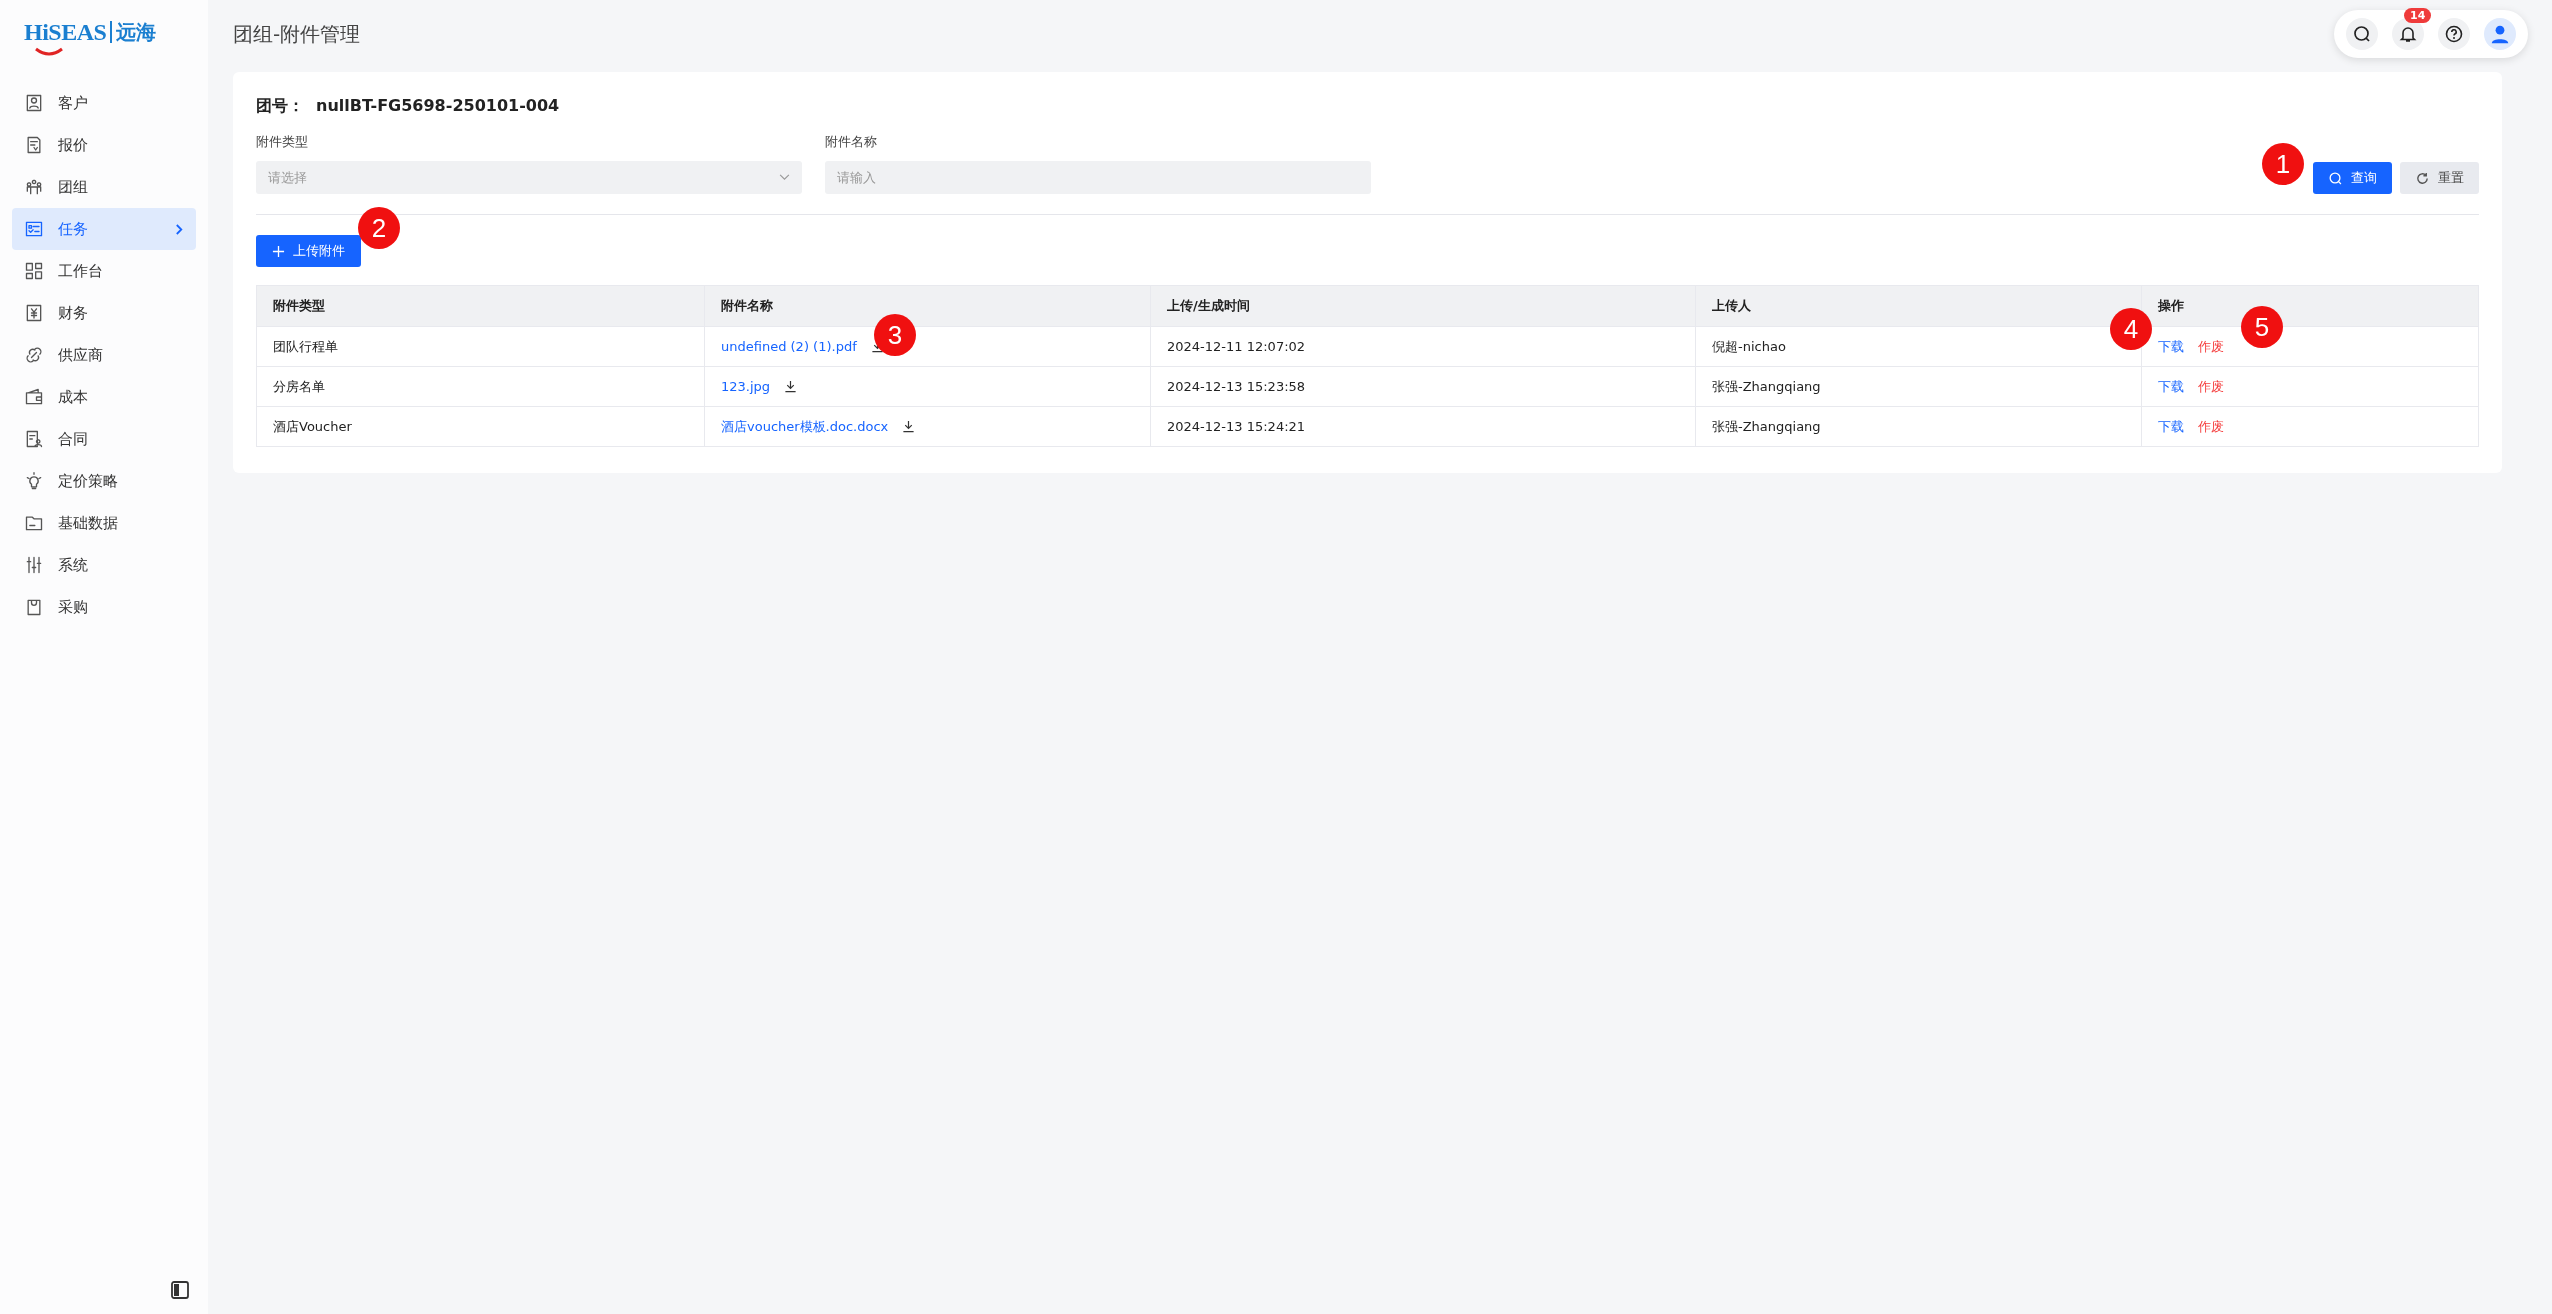  I want to click on user-icon, so click(2500, 34).